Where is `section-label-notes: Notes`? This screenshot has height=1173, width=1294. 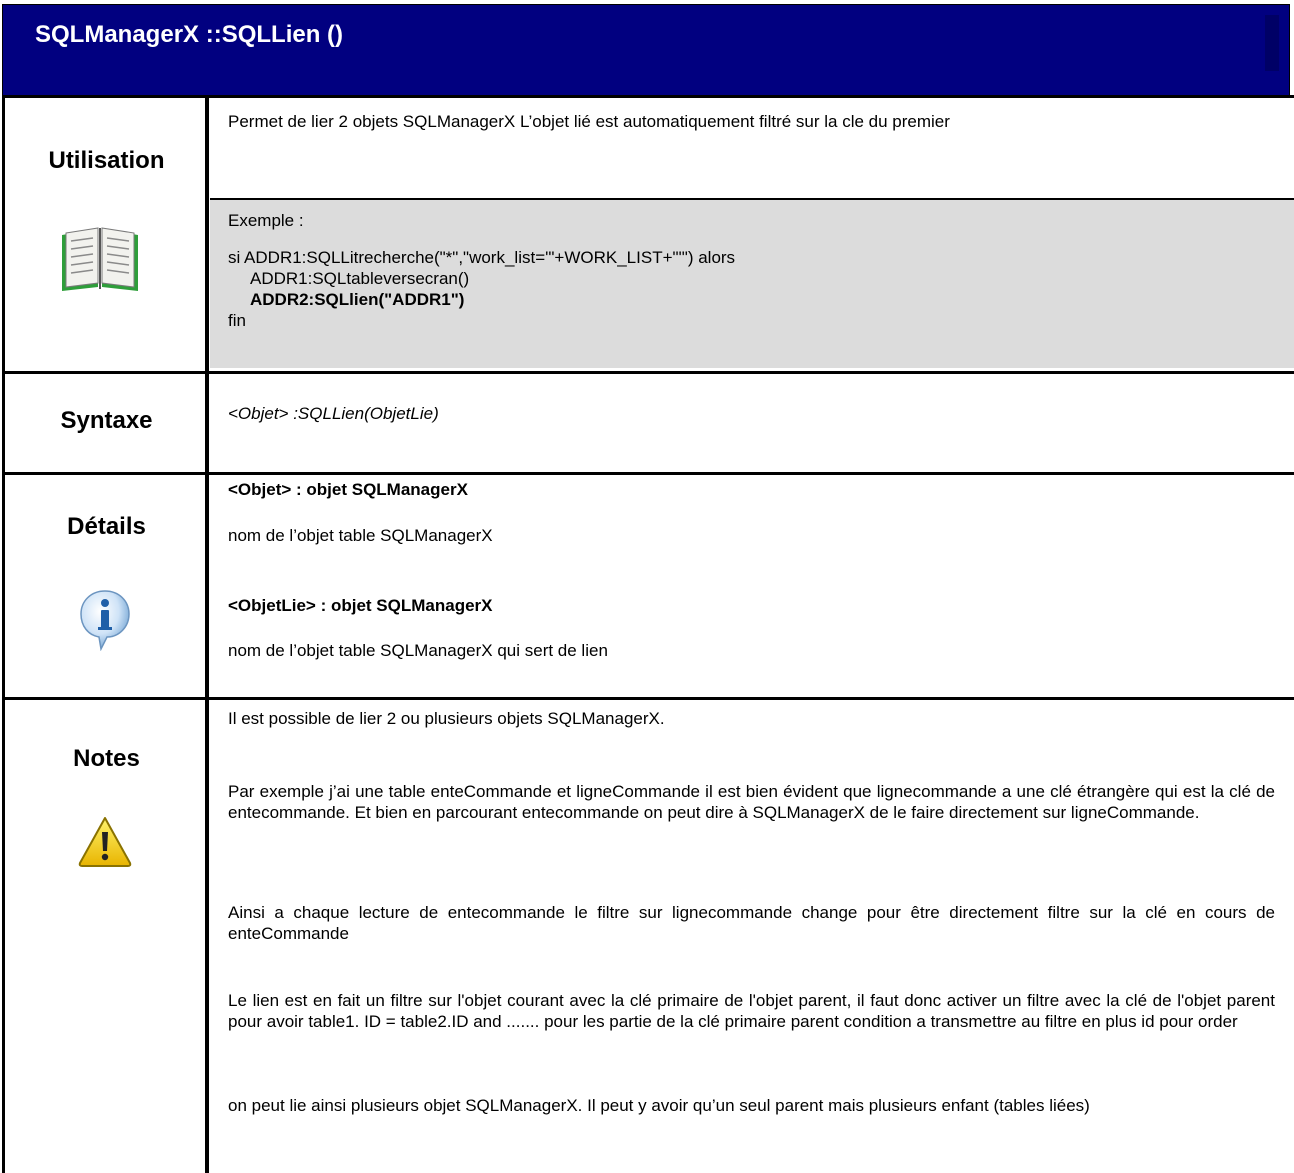
section-label-notes: Notes is located at coordinates (106, 758).